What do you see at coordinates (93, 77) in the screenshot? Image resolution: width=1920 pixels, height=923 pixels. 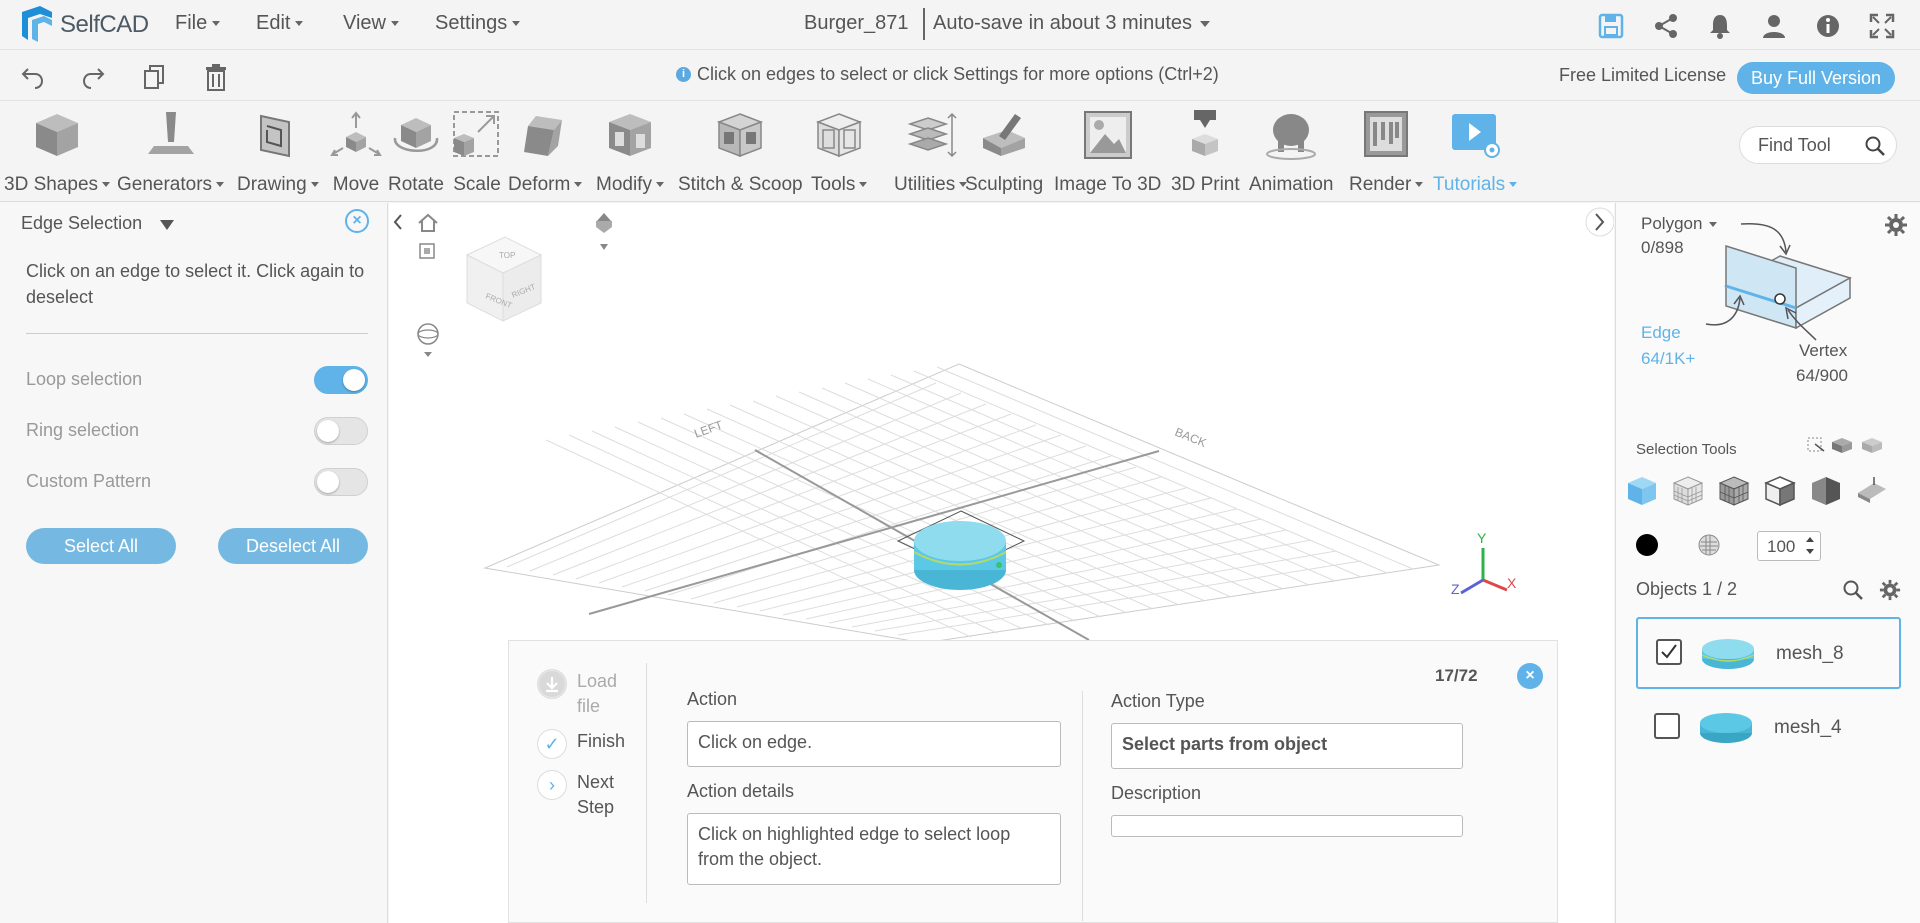 I see `redo-icon` at bounding box center [93, 77].